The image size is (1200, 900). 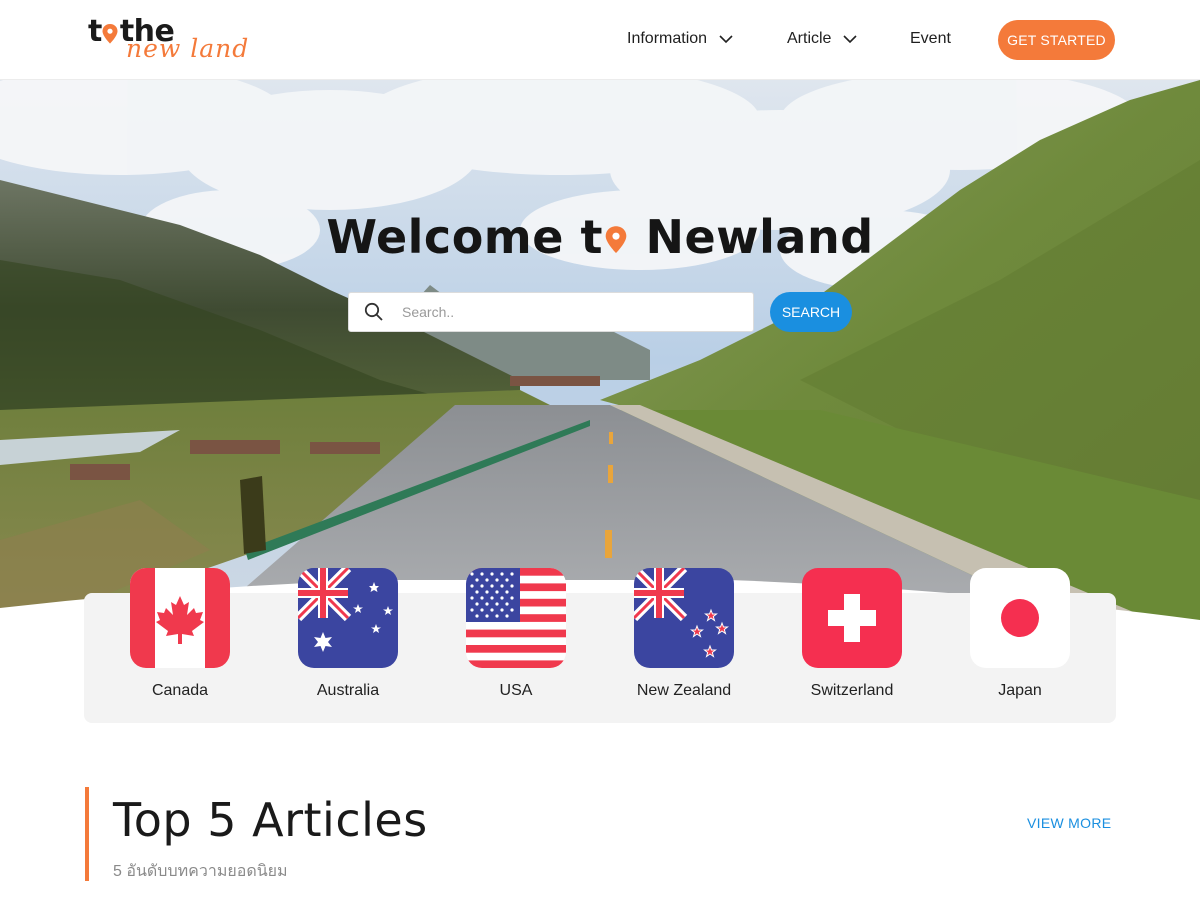 I want to click on country-card-japan: Japan, so click(x=1020, y=634).